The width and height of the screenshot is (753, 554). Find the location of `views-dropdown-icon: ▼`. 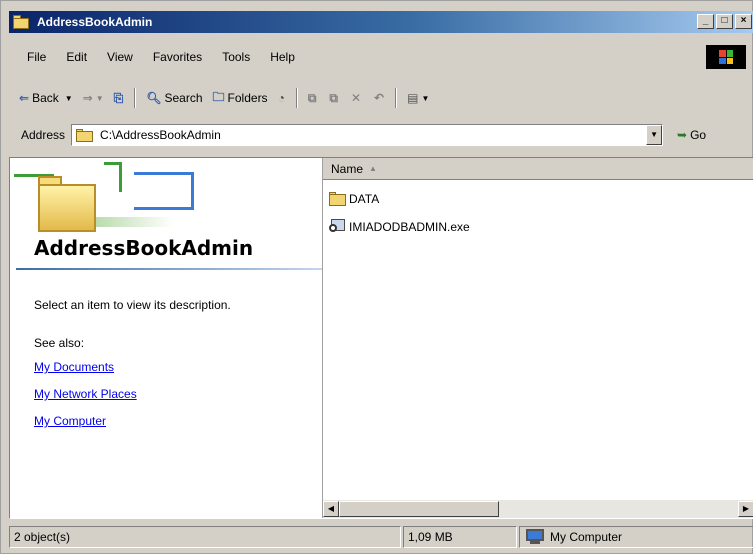

views-dropdown-icon: ▼ is located at coordinates (425, 98).